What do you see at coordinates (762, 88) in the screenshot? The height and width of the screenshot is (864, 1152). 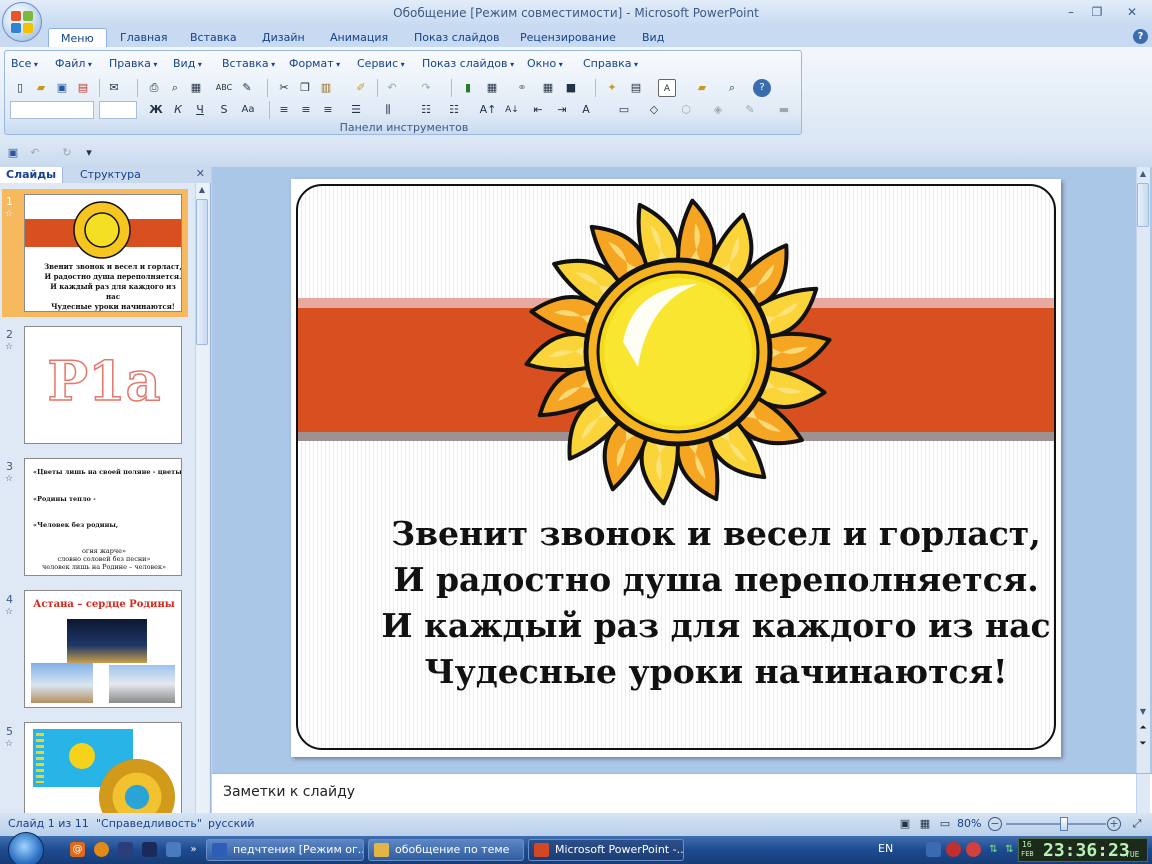 I see `help-small-icon: ?` at bounding box center [762, 88].